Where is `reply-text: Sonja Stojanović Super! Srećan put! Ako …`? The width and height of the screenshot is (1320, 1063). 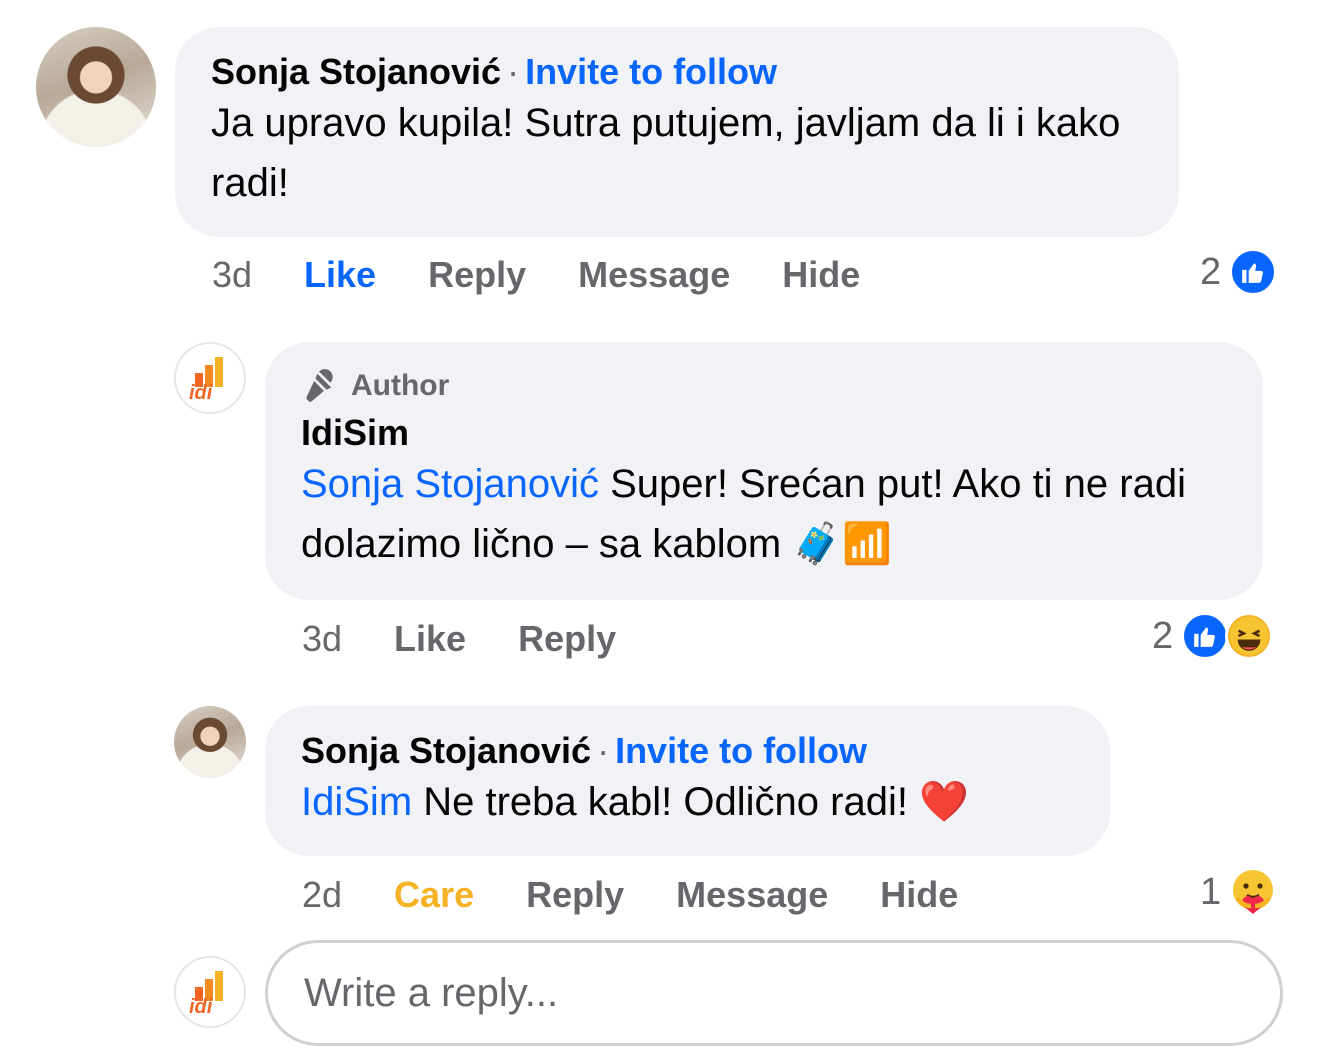 reply-text: Sonja Stojanović Super! Srećan put! Ako … is located at coordinates (766, 514).